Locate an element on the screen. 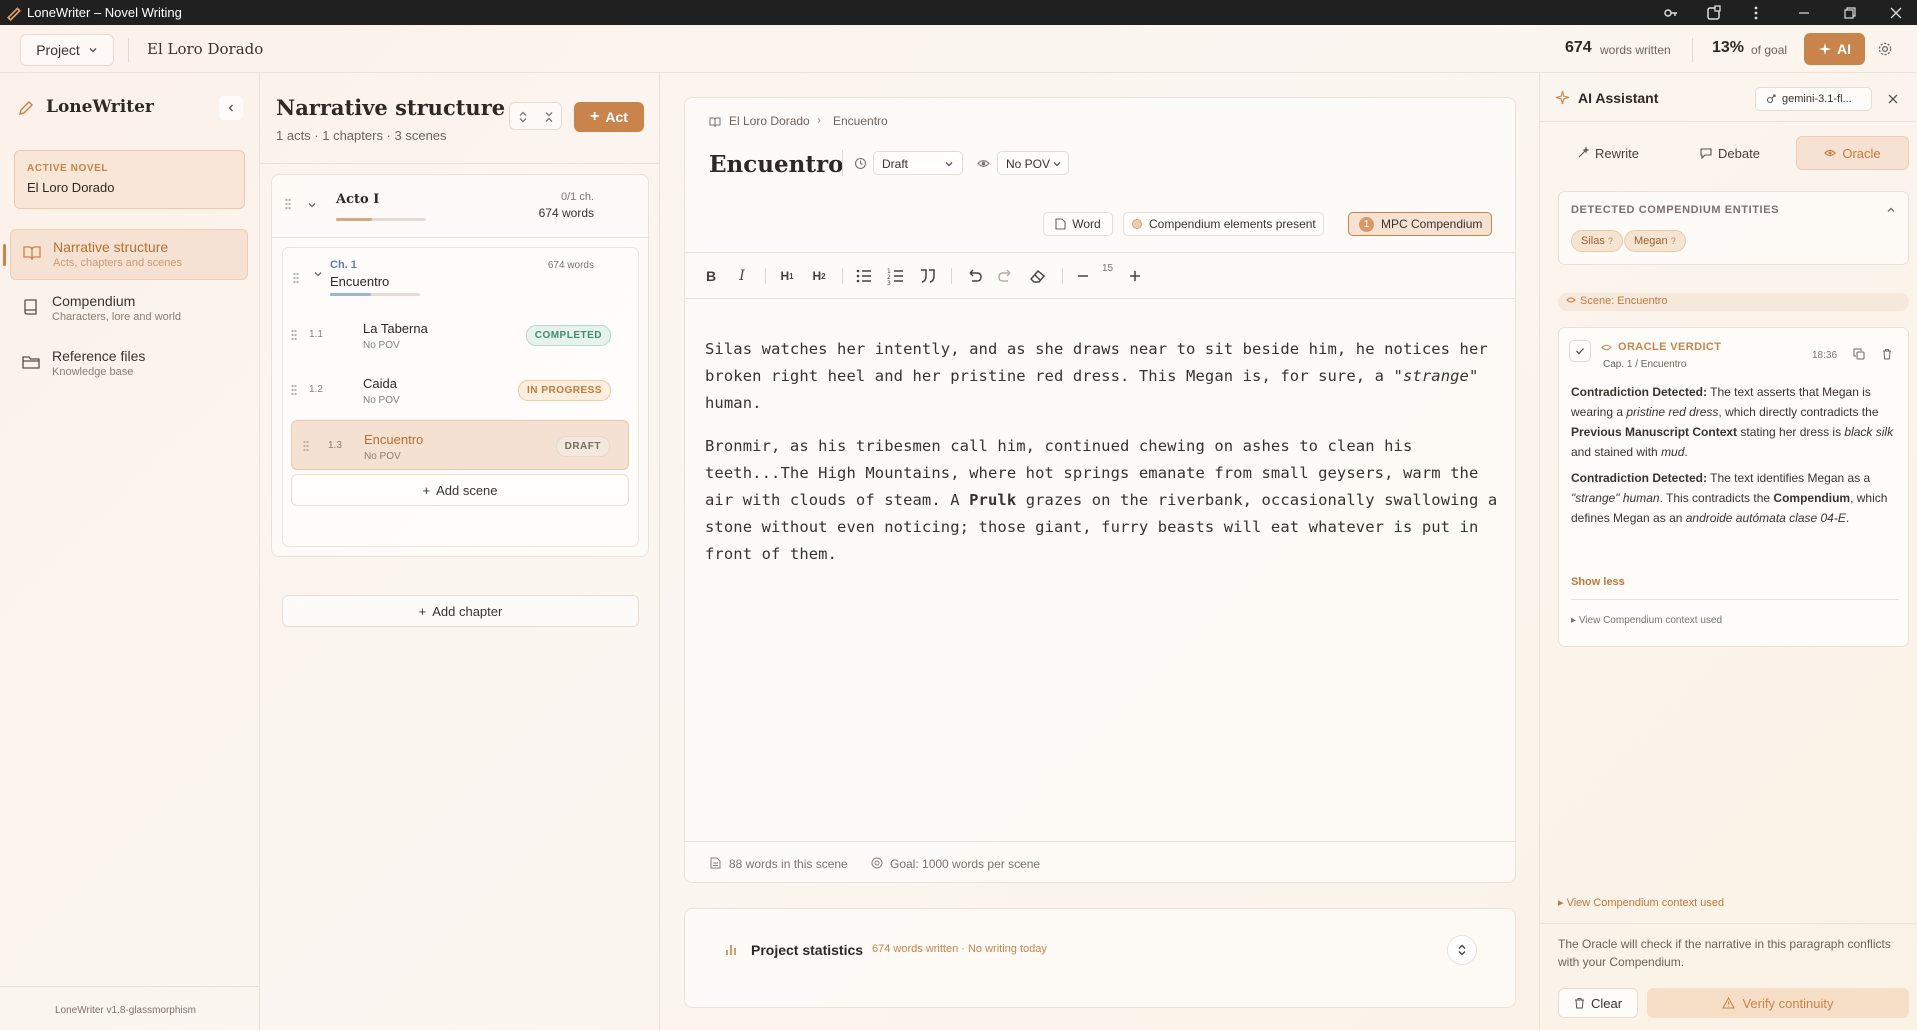  scene-row: 1.2 Caida No POV IN PROGRESS is located at coordinates (460, 390).